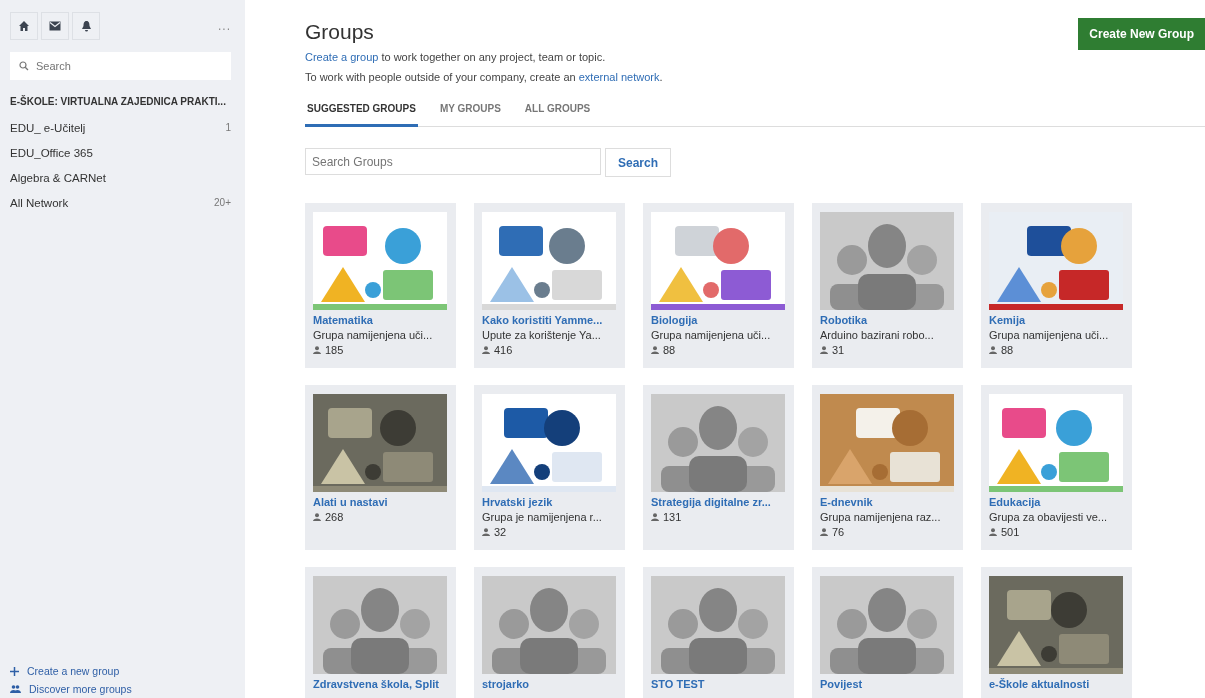 The width and height of the screenshot is (1205, 698). Describe the element at coordinates (380, 285) in the screenshot. I see `group-card: Matematika Grupa namijenjena uči... 185` at that location.